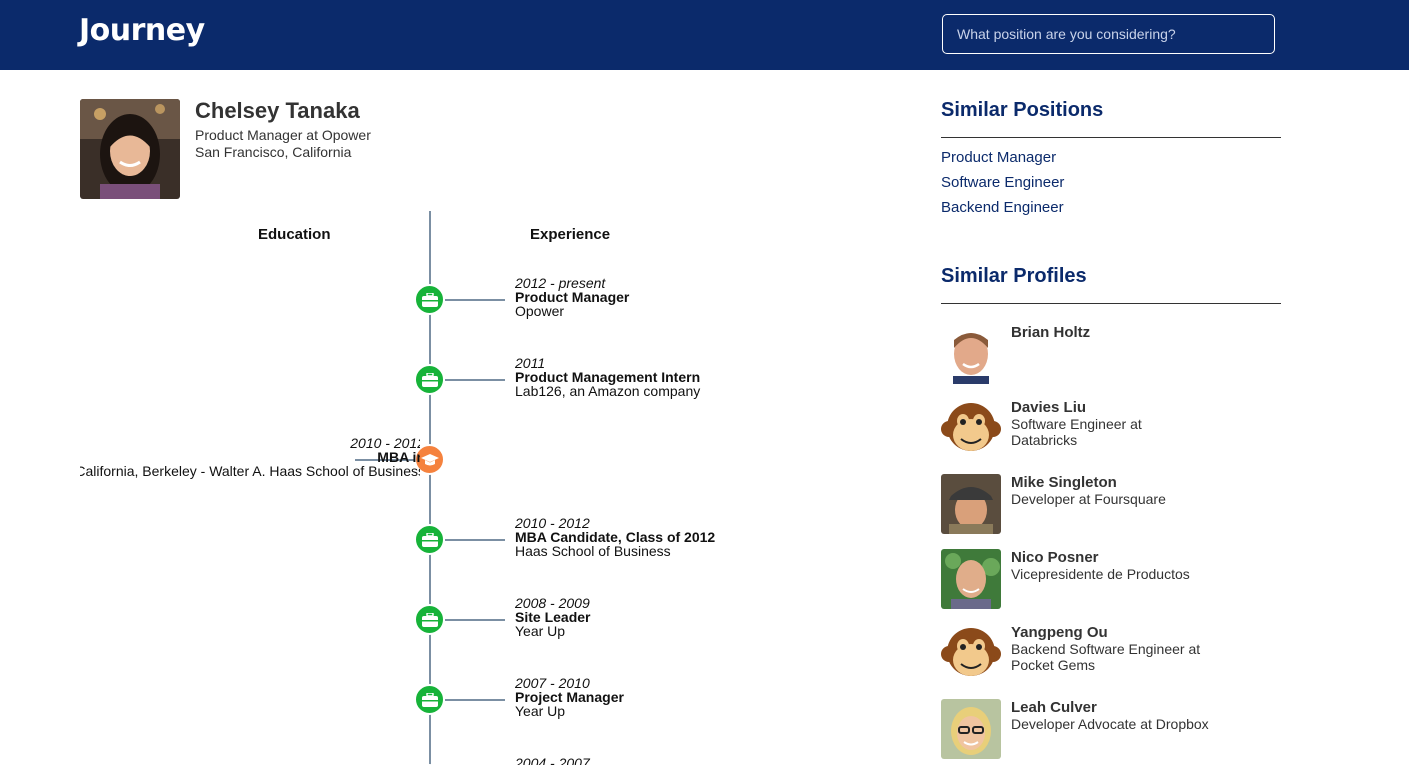  What do you see at coordinates (1059, 632) in the screenshot?
I see `similar-profile-name: Yangpeng Ou` at bounding box center [1059, 632].